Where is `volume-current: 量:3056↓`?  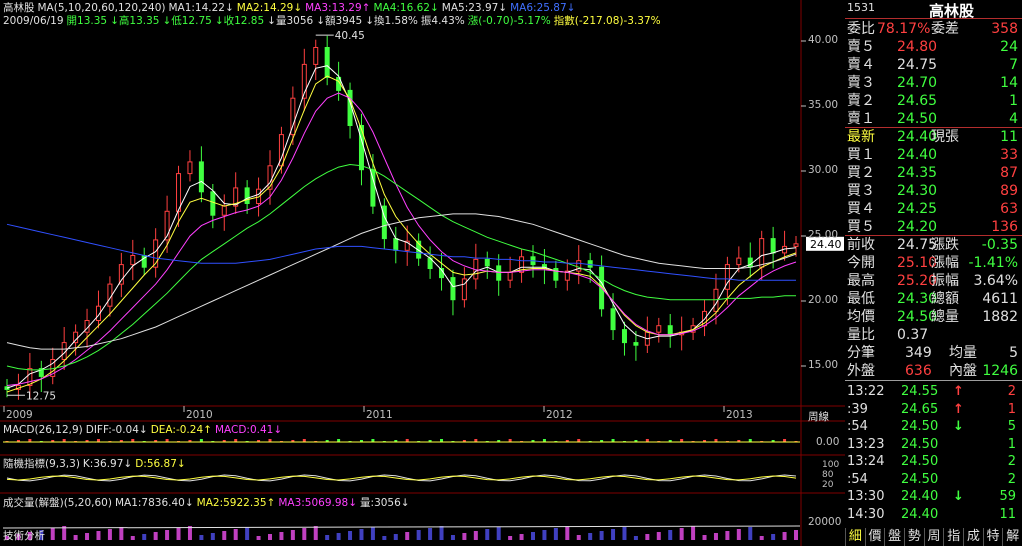
volume-current: 量:3056↓ is located at coordinates (385, 503).